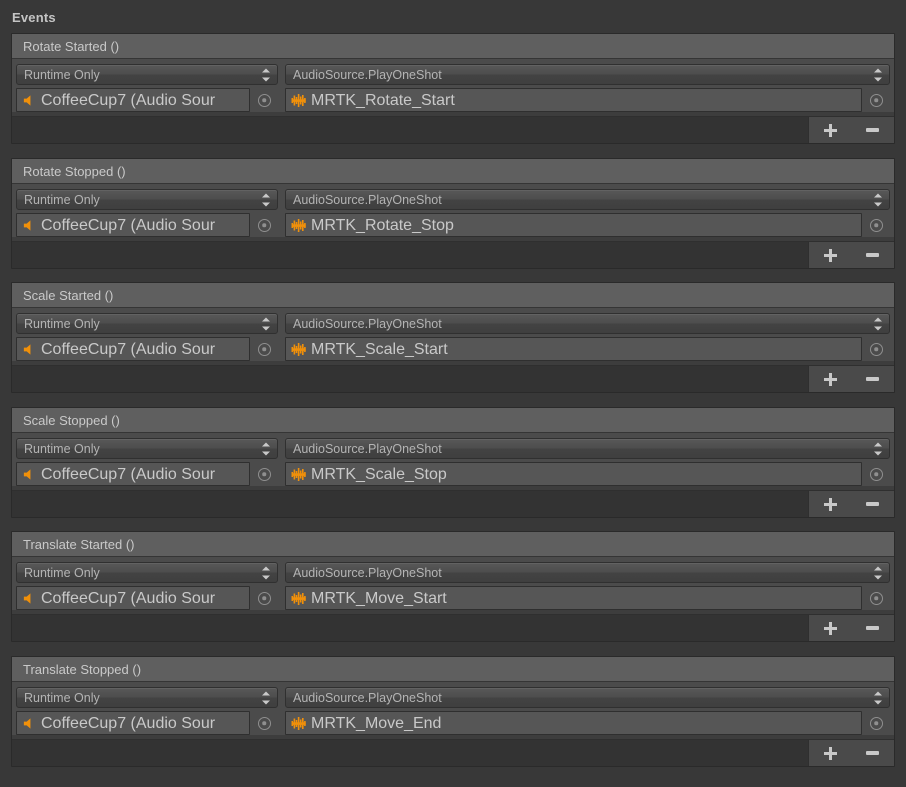  Describe the element at coordinates (71, 46) in the screenshot. I see `event-title: Rotate Started ()` at that location.